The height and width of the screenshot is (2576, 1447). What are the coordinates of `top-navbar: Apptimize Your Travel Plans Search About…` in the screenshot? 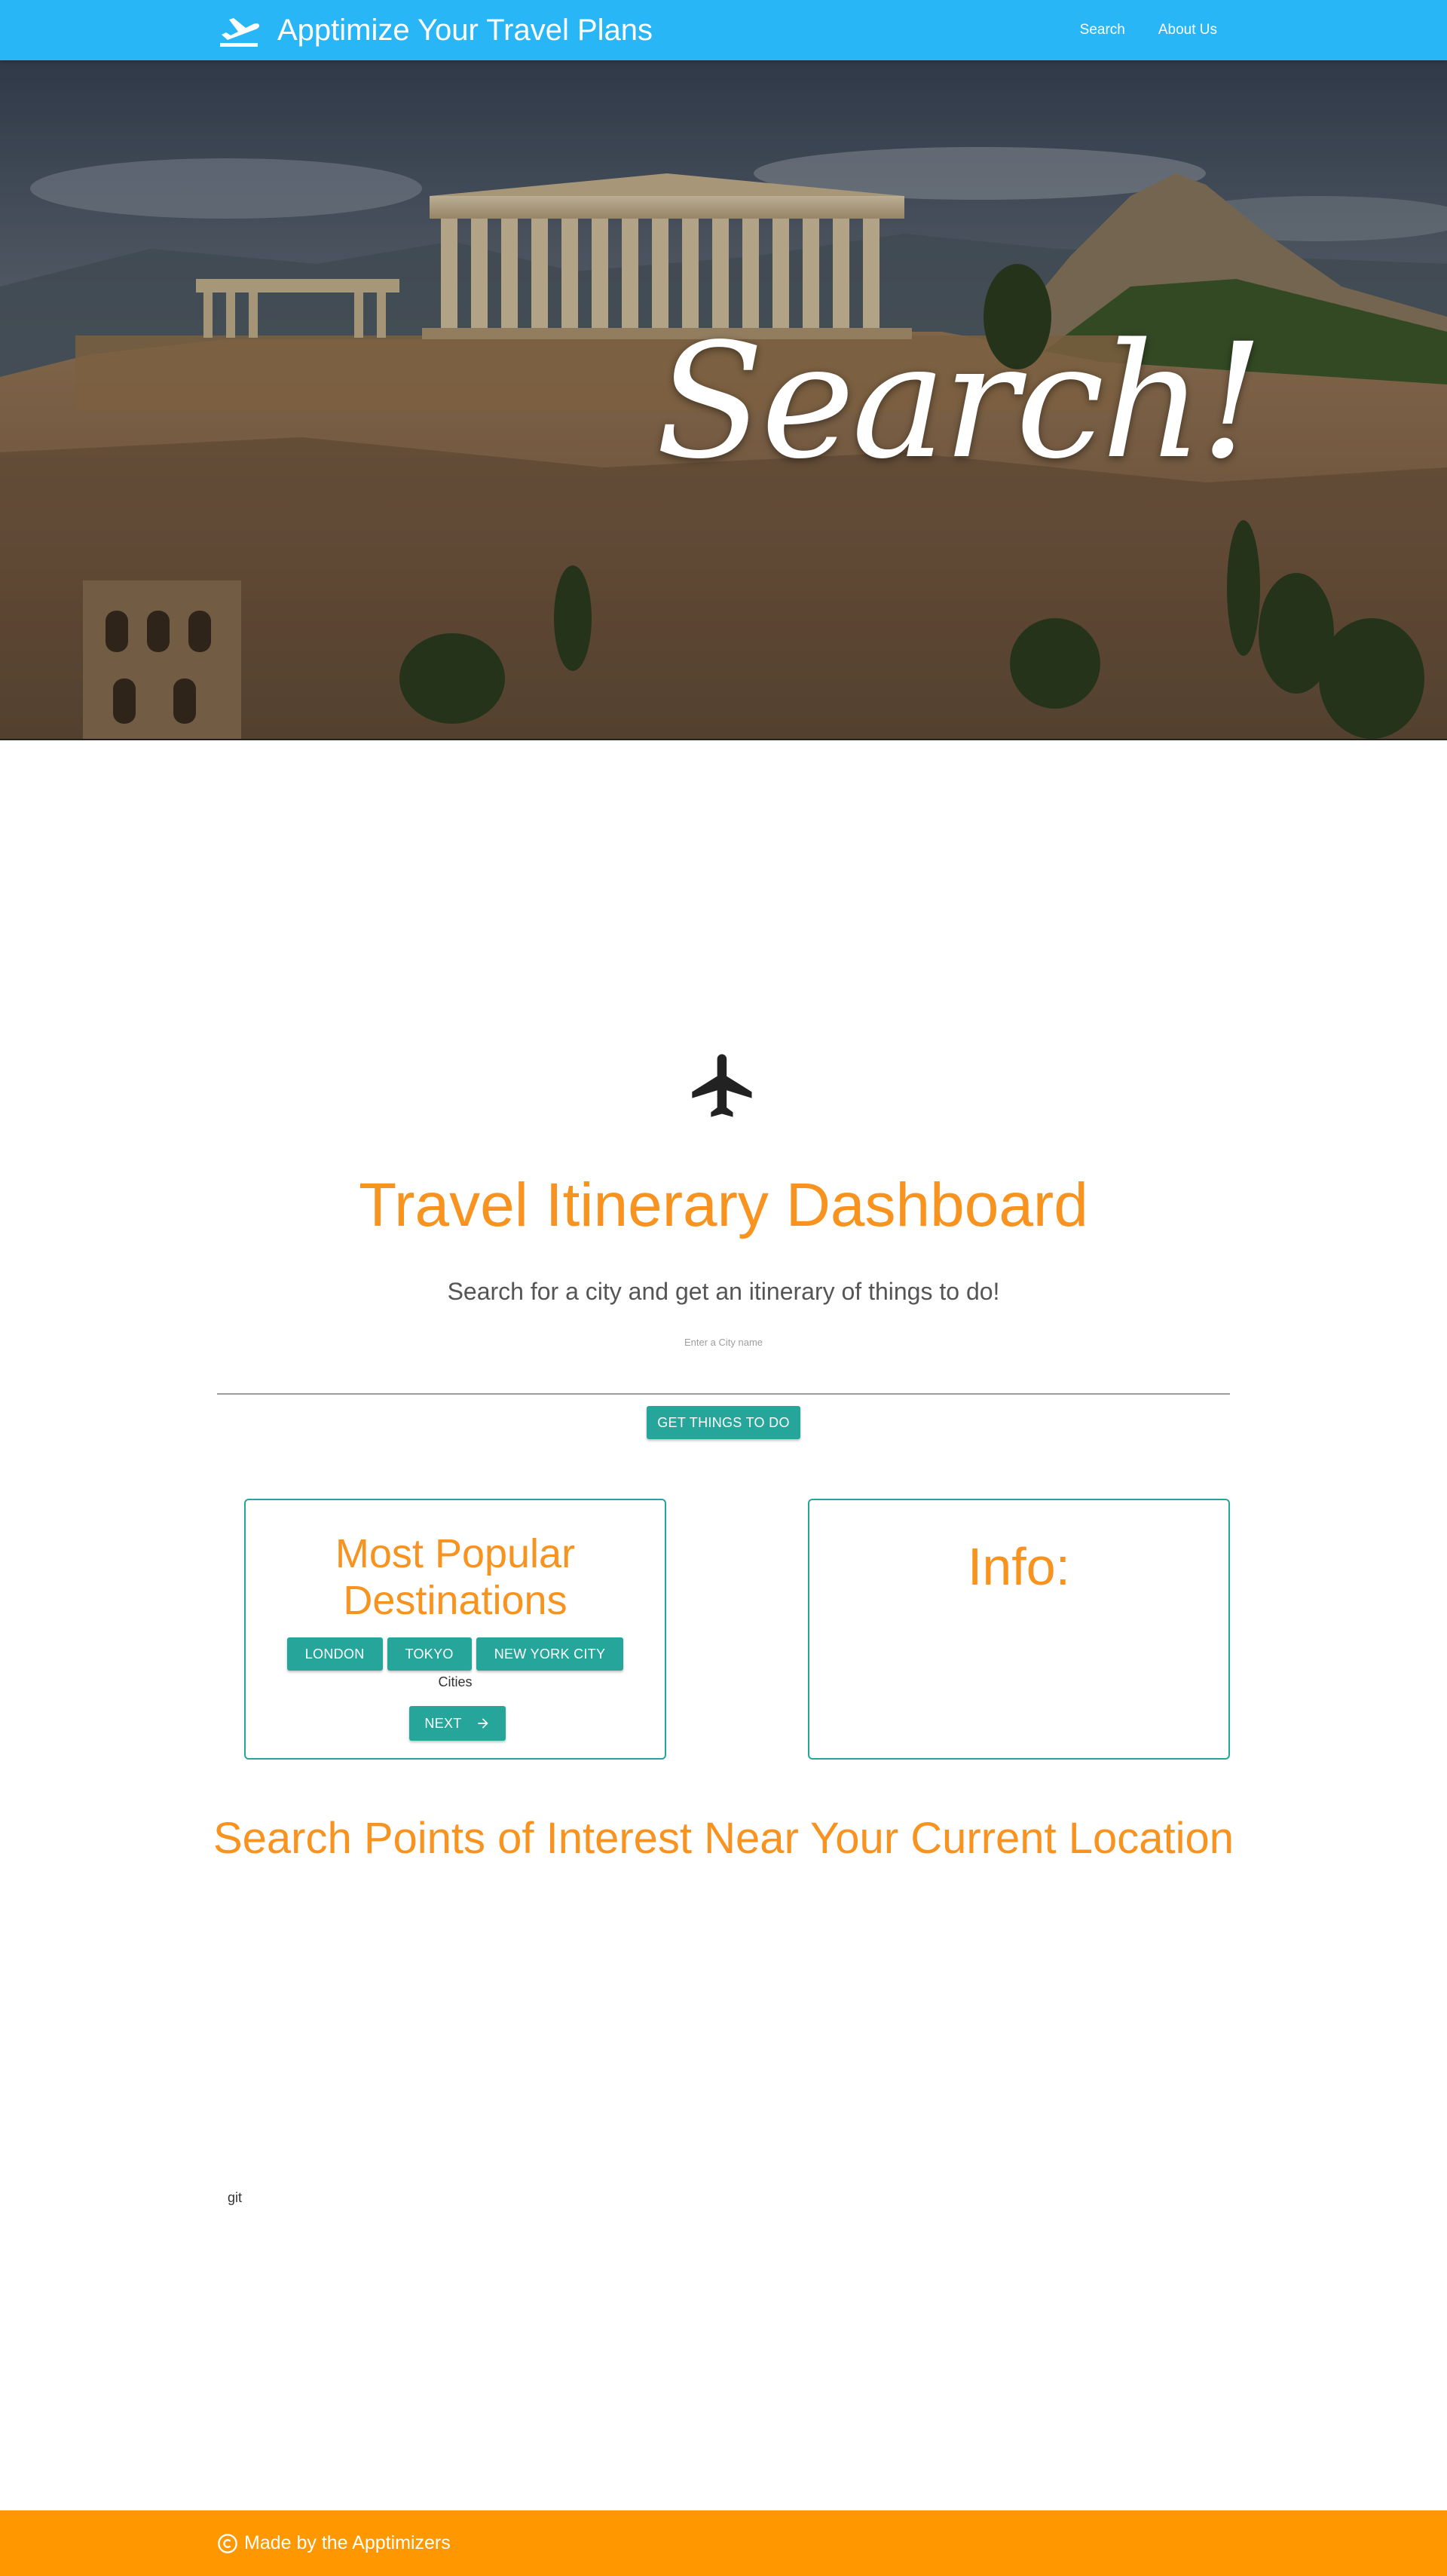 It's located at (723, 30).